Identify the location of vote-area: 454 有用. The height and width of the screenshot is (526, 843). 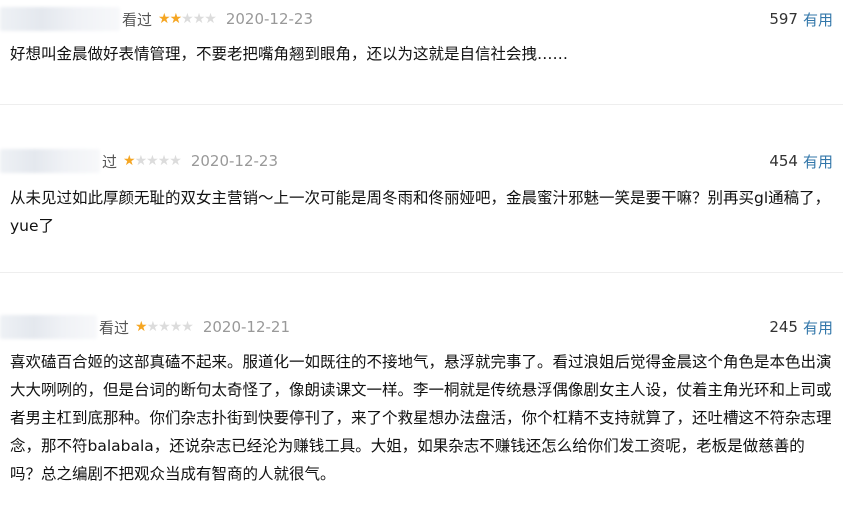
(801, 161).